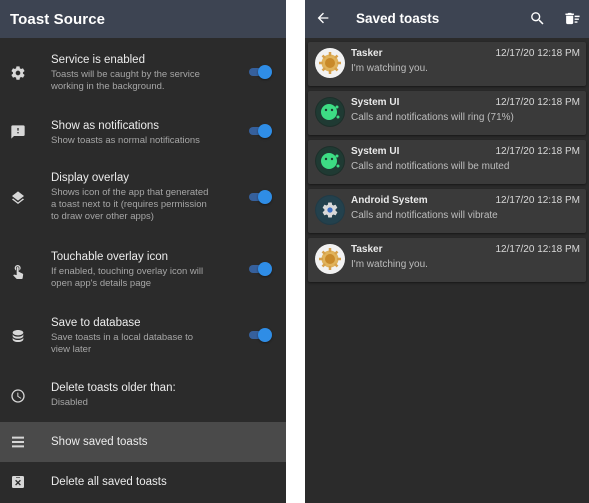 The height and width of the screenshot is (503, 589). I want to click on pref-title: Touchable overlay icon, so click(109, 257).